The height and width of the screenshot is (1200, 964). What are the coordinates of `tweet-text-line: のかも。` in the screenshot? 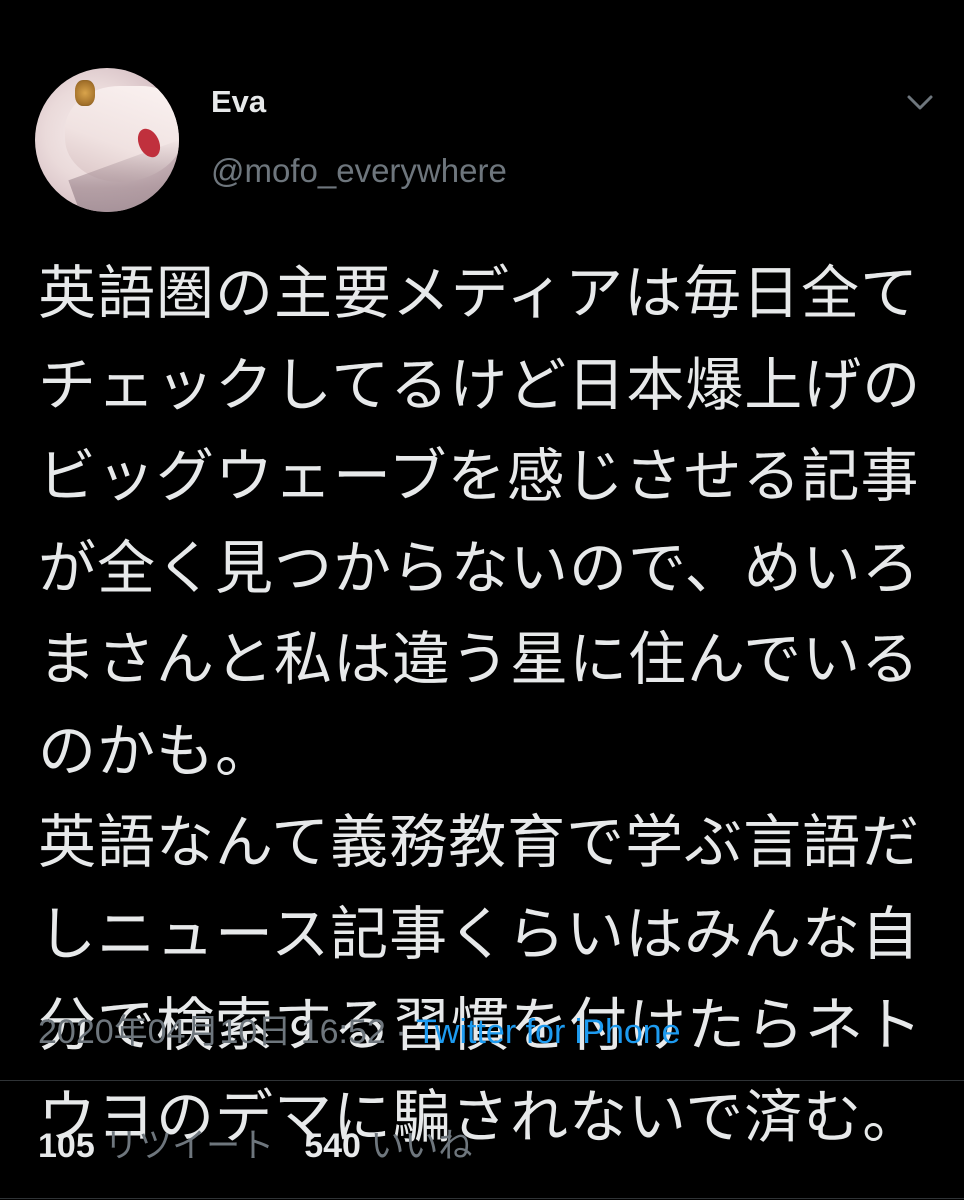 It's located at (156, 750).